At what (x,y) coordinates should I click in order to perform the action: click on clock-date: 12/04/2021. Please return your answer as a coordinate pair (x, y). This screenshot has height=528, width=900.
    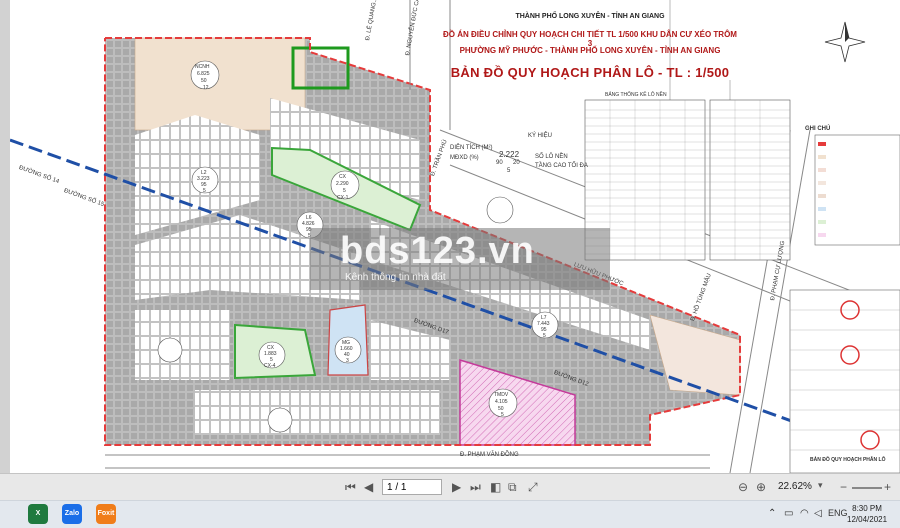
    Looking at the image, I should click on (867, 519).